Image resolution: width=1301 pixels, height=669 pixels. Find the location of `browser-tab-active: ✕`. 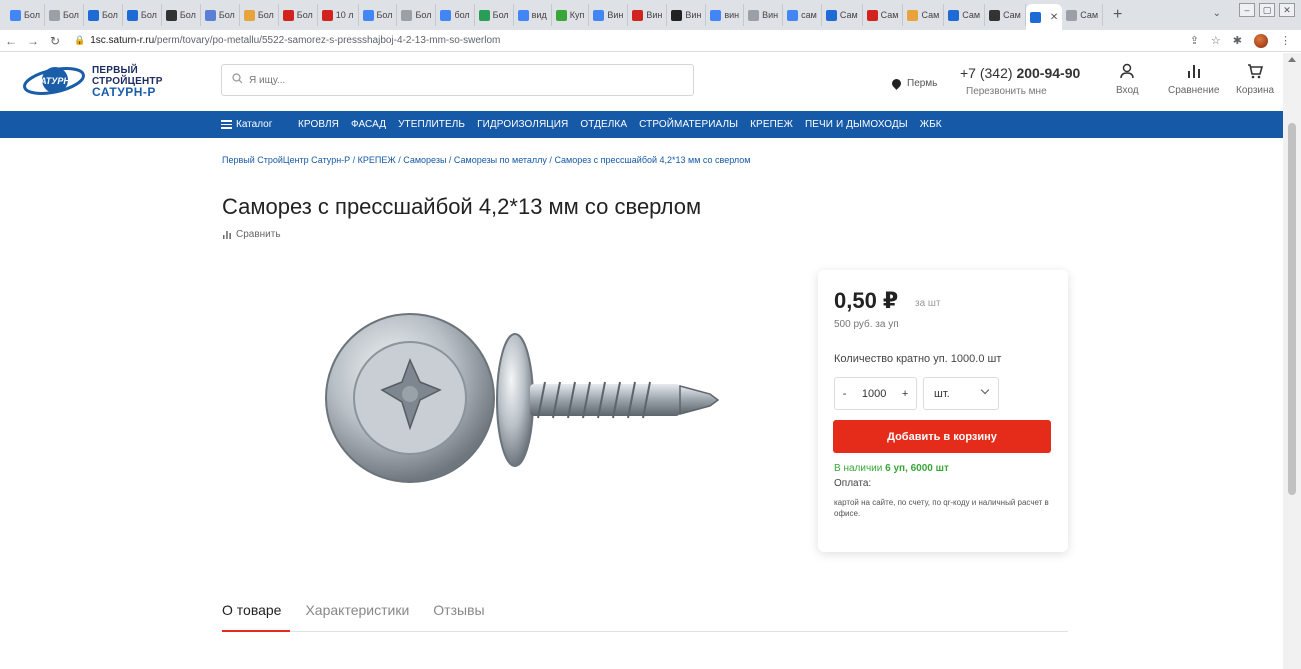

browser-tab-active: ✕ is located at coordinates (1044, 17).